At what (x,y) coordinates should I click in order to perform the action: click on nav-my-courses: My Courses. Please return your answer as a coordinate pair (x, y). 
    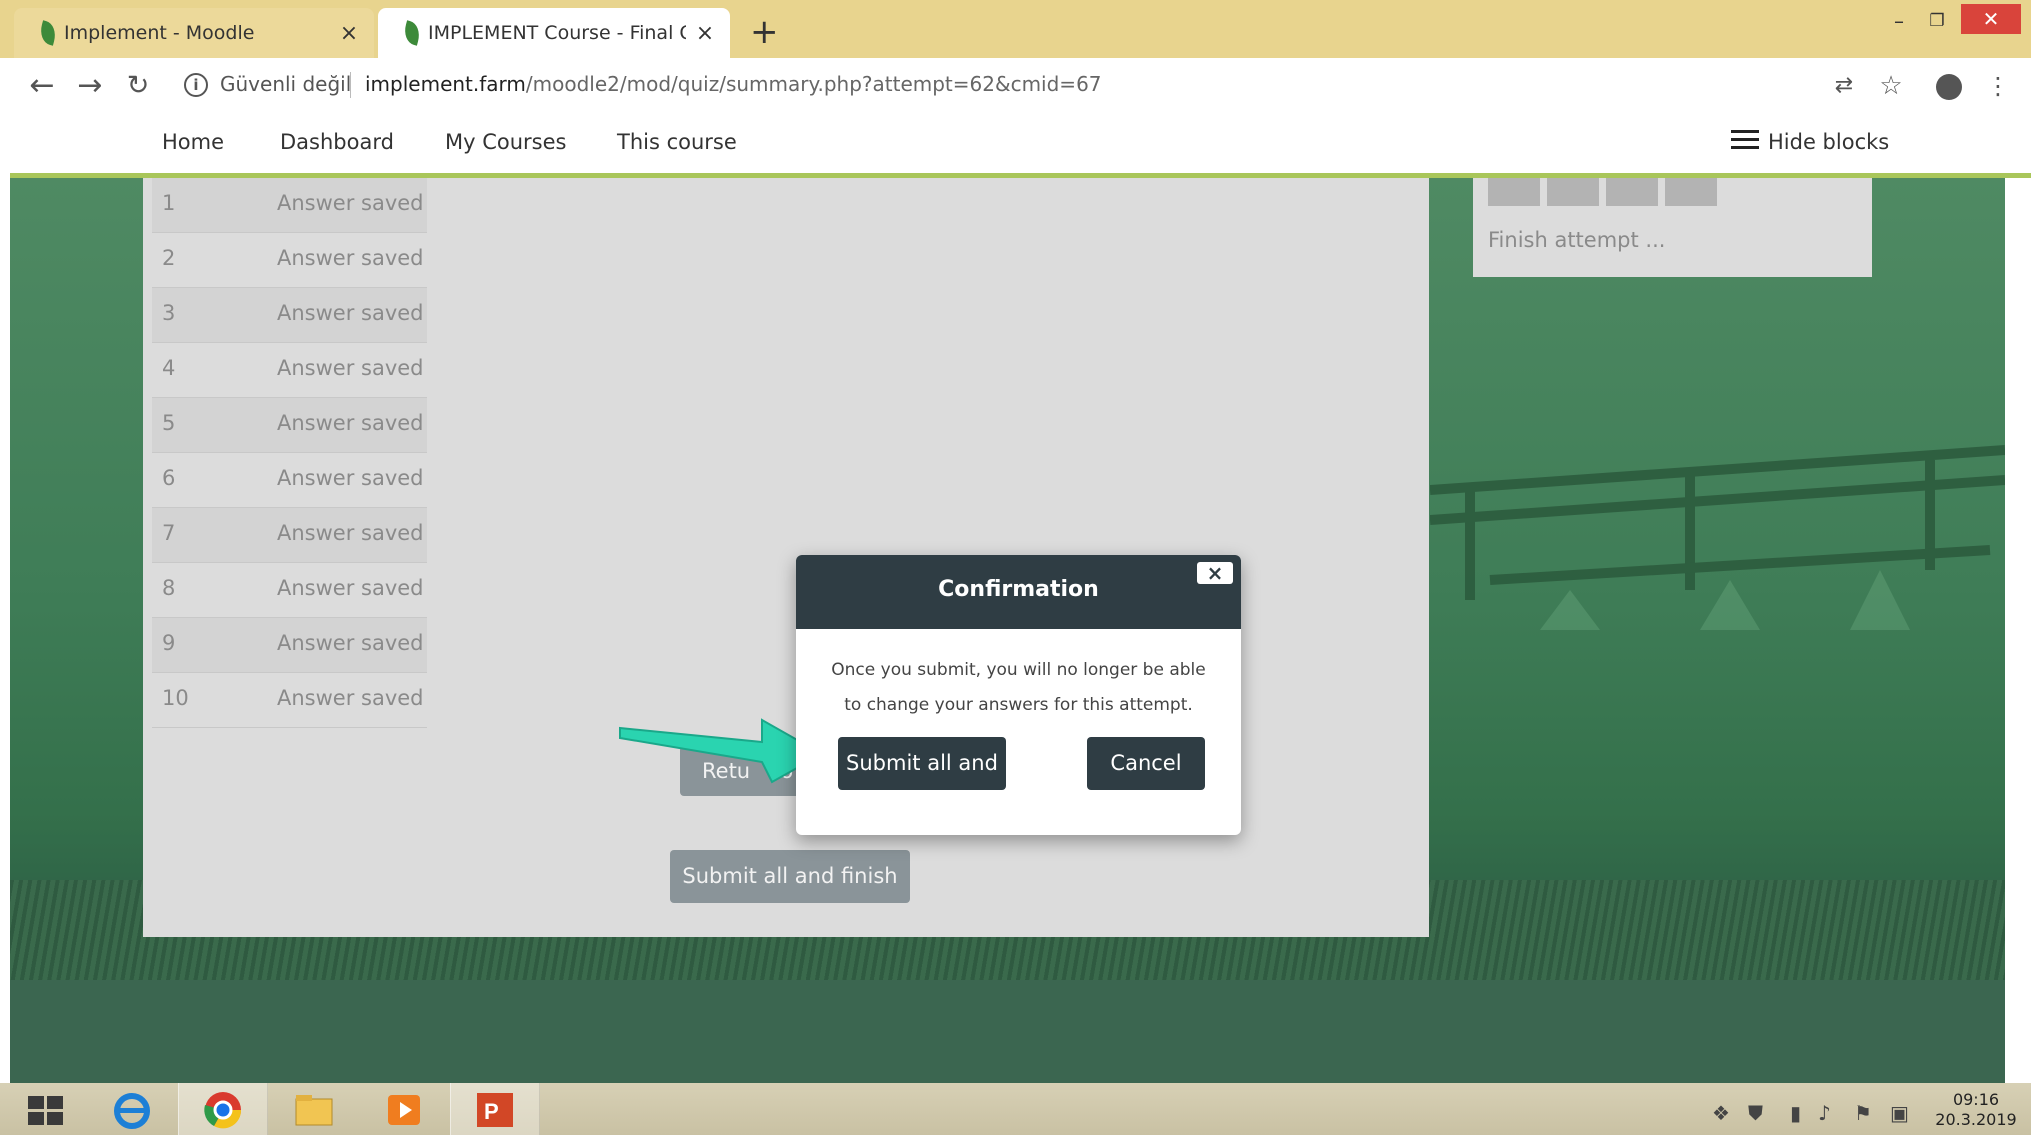
    Looking at the image, I should click on (505, 142).